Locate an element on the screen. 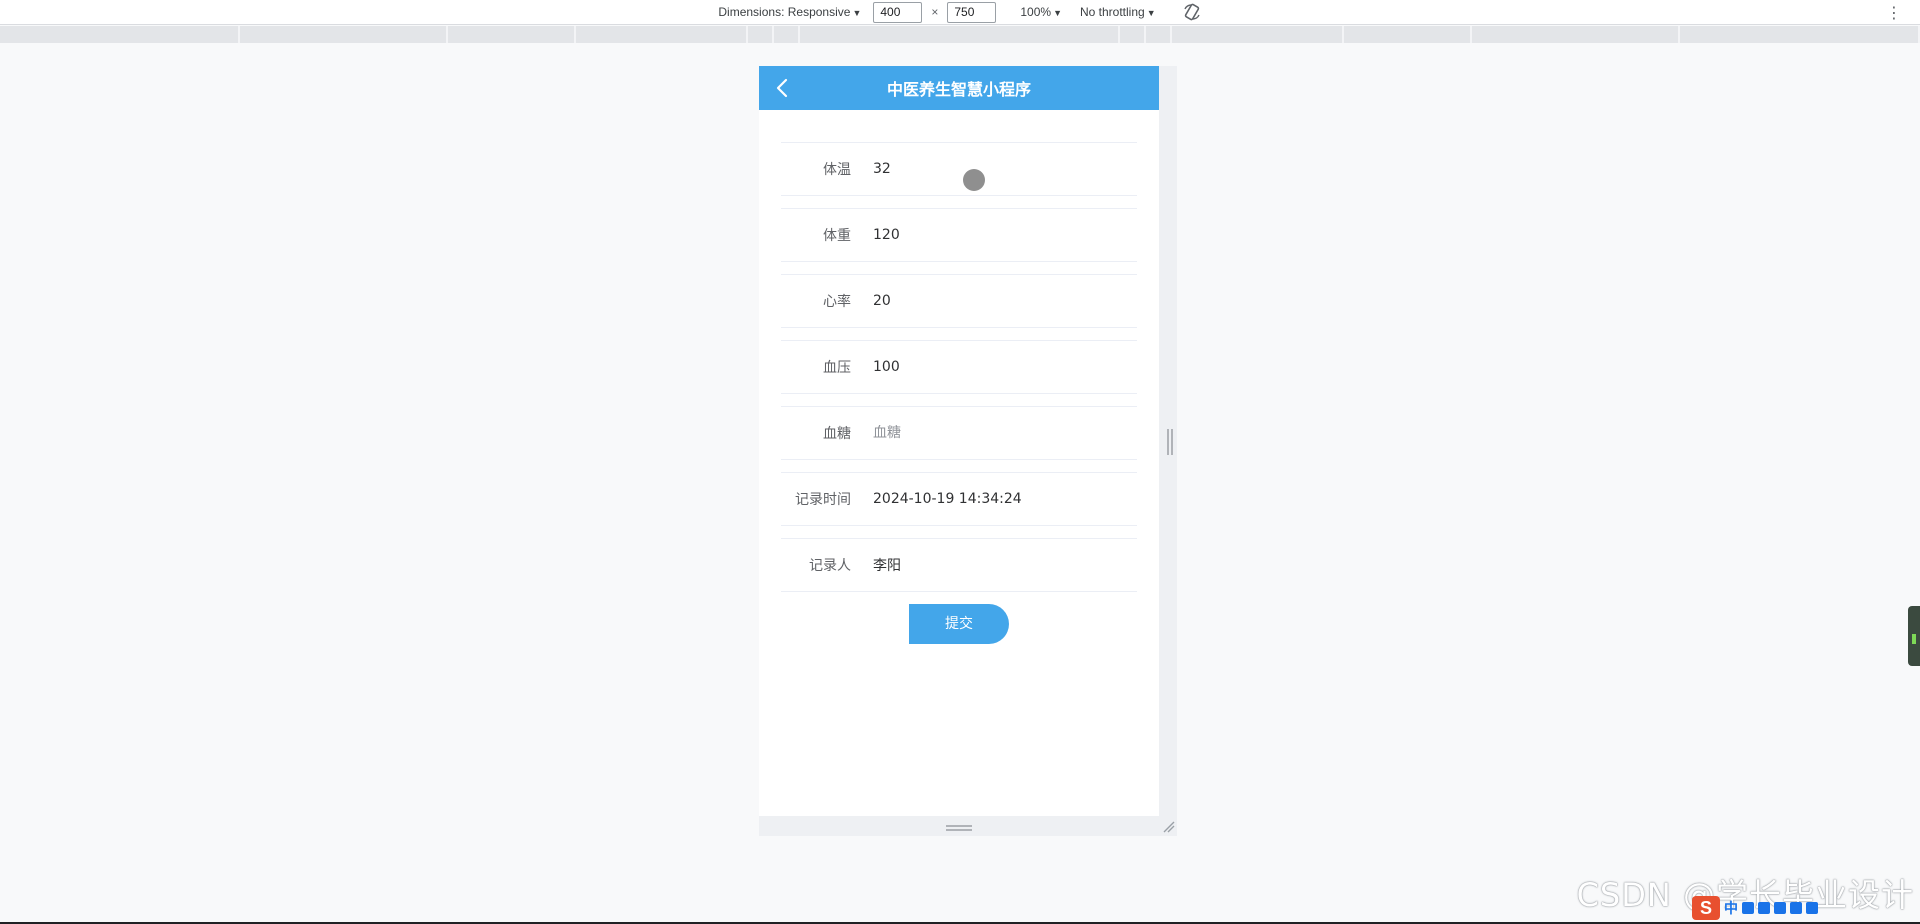 Image resolution: width=1920 pixels, height=924 pixels. microphone-icon is located at coordinates (1764, 908).